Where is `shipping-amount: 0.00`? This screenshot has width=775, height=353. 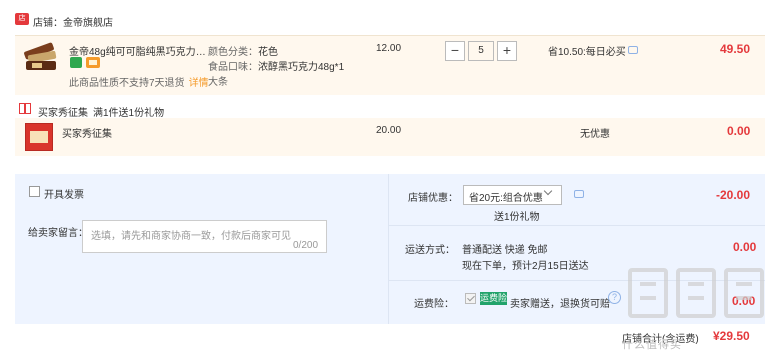
shipping-amount: 0.00 is located at coordinates (745, 247).